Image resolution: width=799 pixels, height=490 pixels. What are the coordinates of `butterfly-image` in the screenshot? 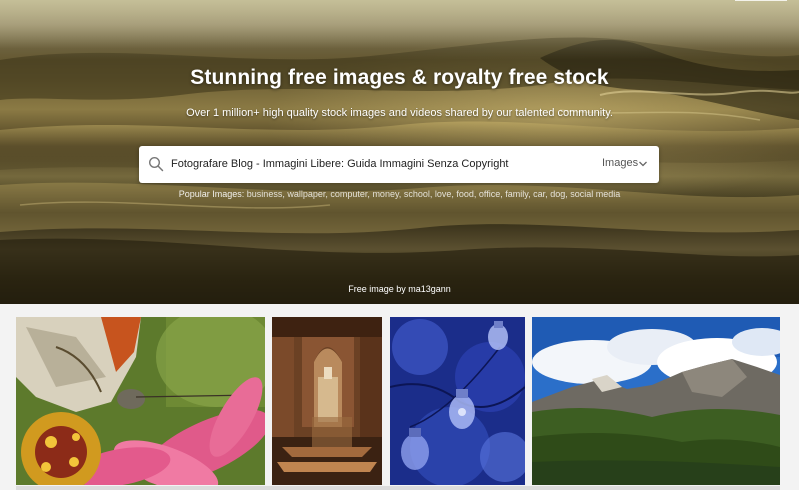 It's located at (140, 401).